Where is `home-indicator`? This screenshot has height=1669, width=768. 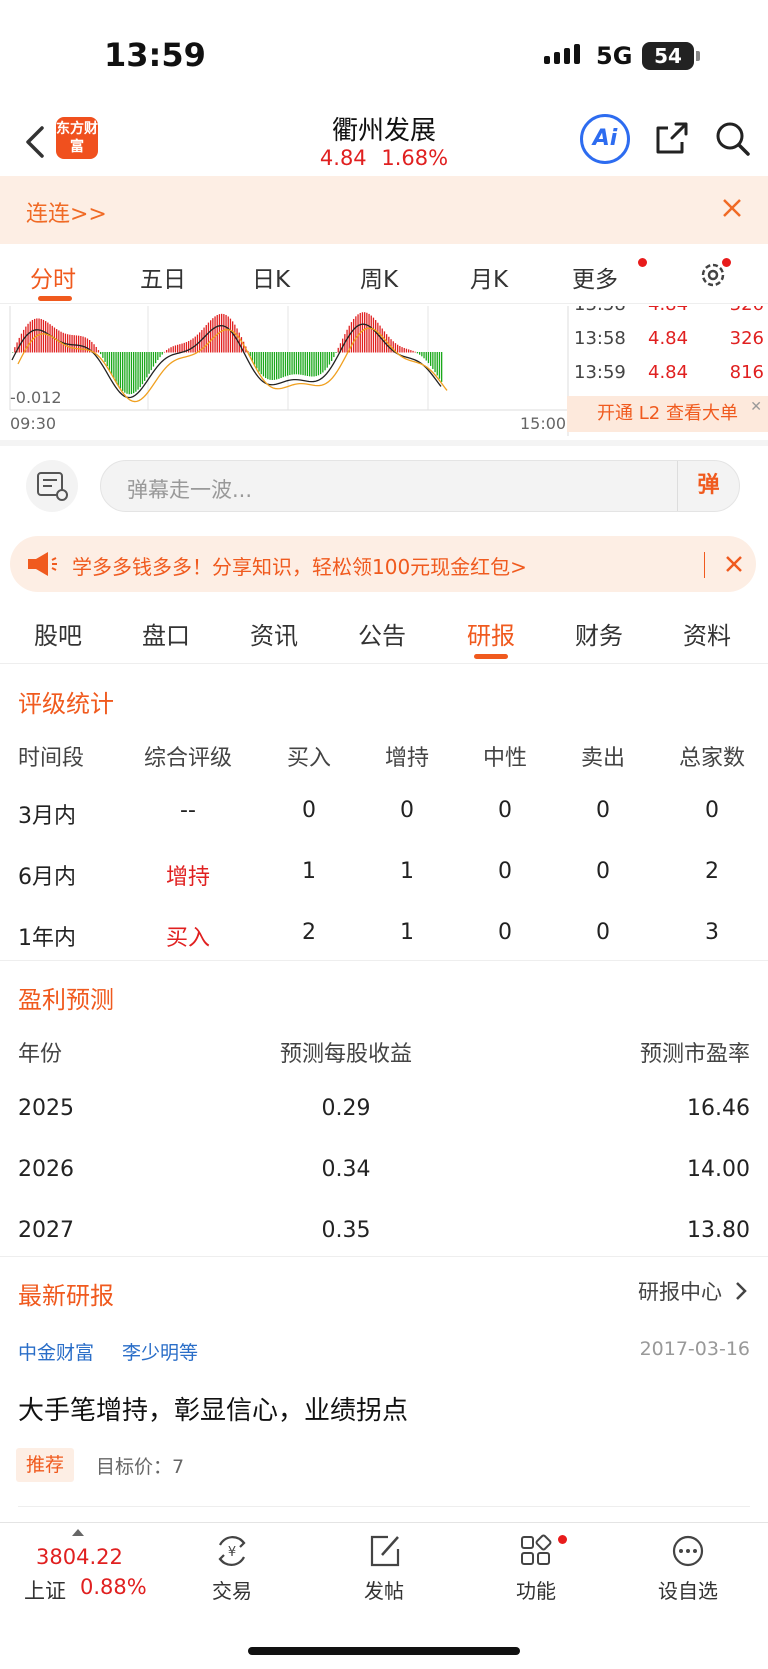 home-indicator is located at coordinates (384, 1651).